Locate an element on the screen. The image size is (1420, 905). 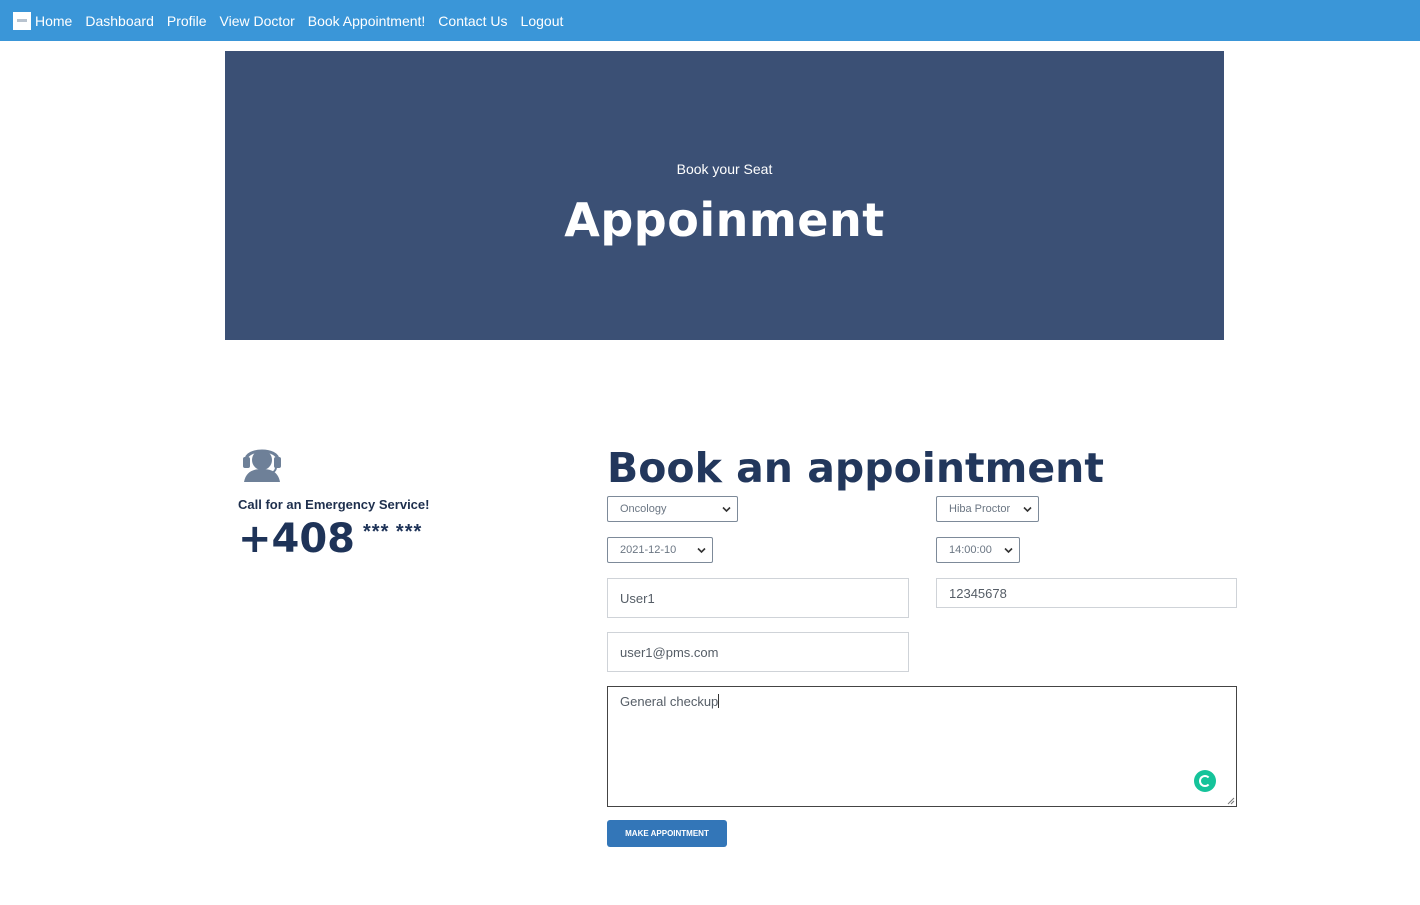
date-value: 2021-12-10 is located at coordinates (648, 550).